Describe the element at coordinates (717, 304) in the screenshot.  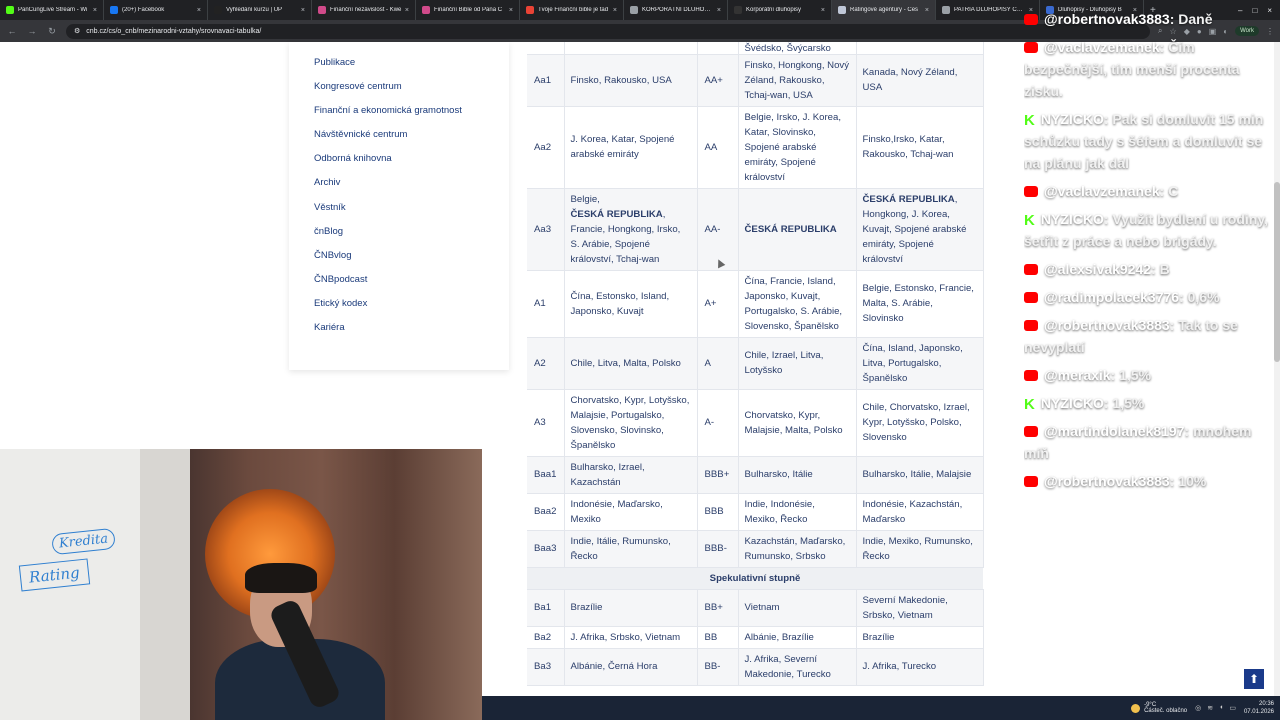
I see `sp-rating: A+` at that location.